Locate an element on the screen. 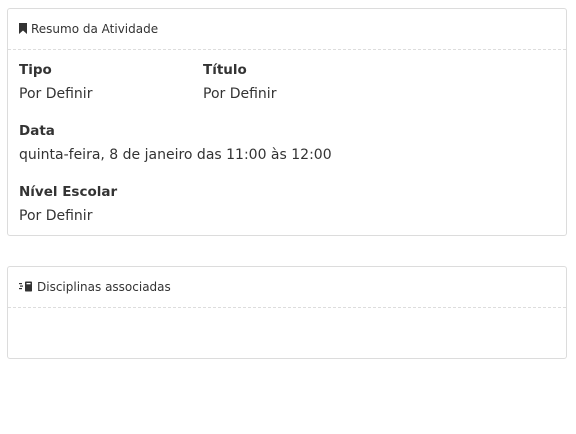  associated-disciplines-title: Disciplinas associadas is located at coordinates (104, 287).